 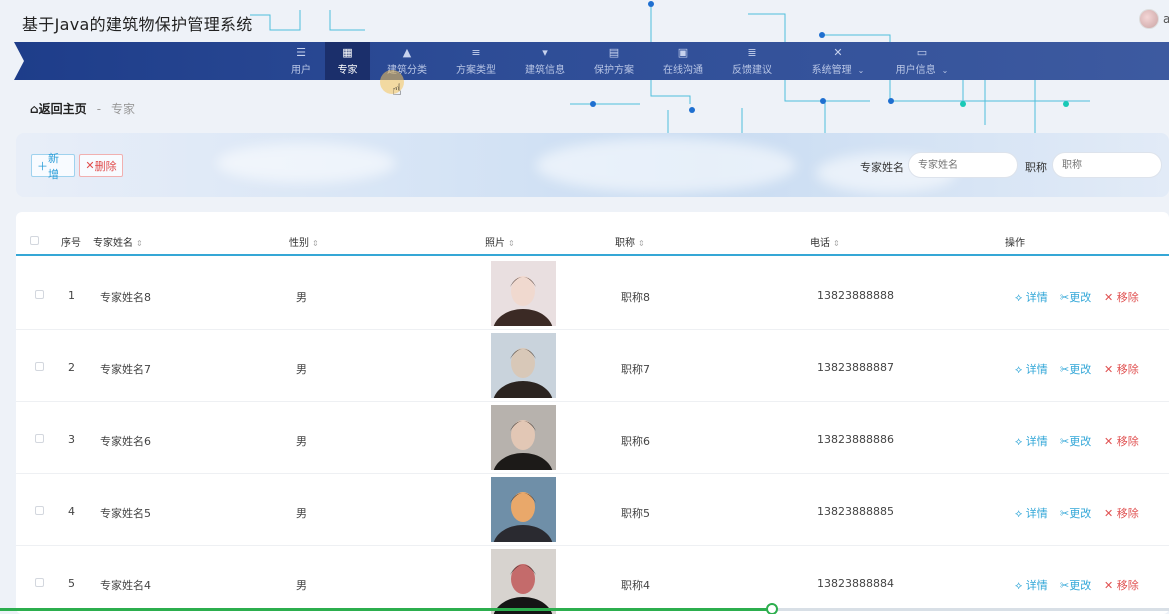 What do you see at coordinates (53, 166) in the screenshot?
I see `add-button: ＋新增` at bounding box center [53, 166].